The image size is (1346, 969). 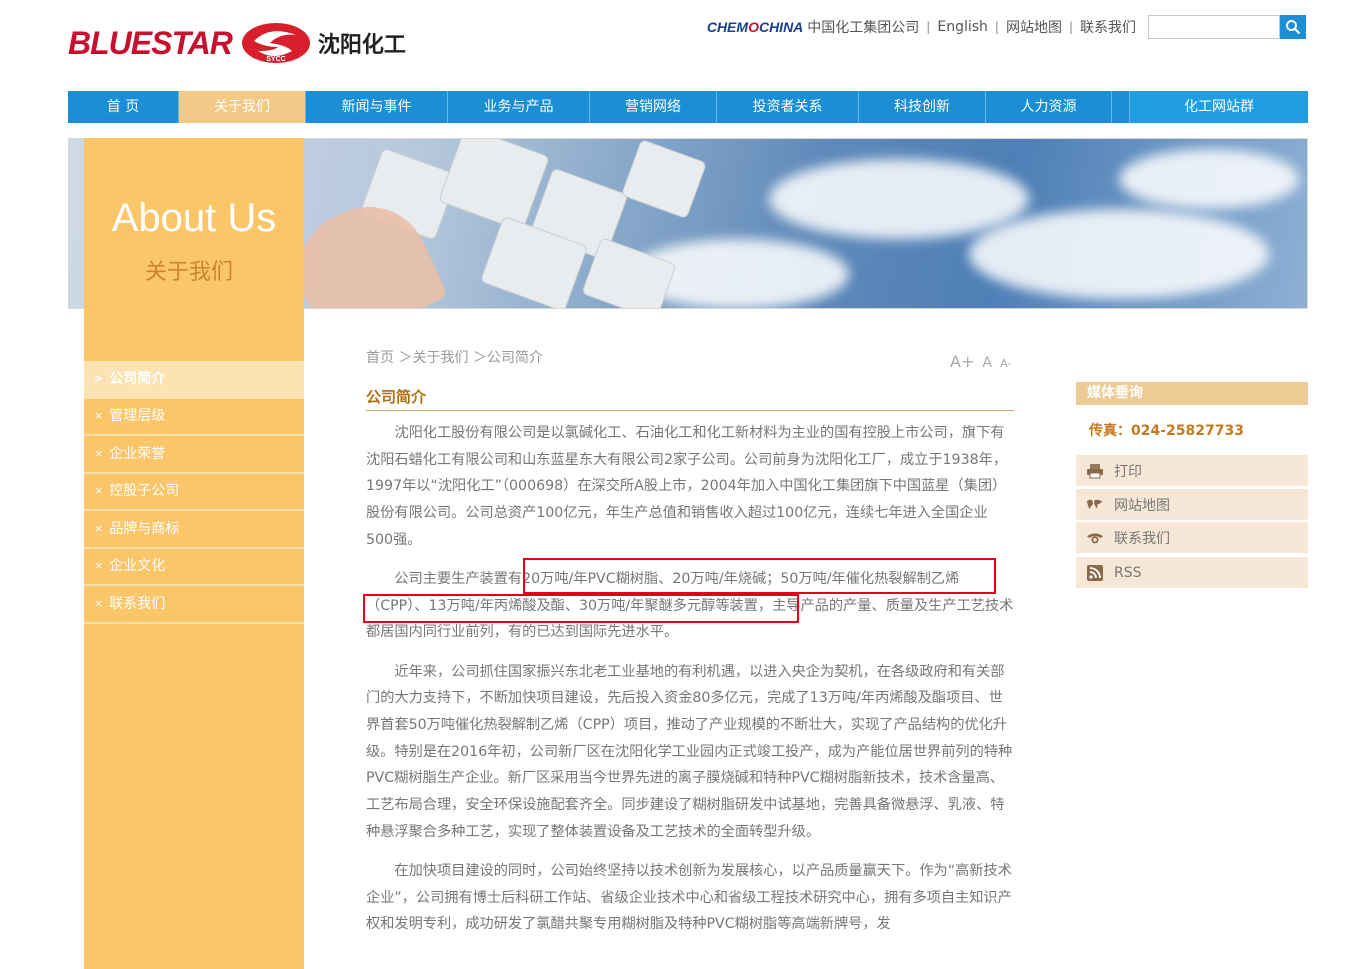 I want to click on rss-link: RSS, so click(x=1192, y=572).